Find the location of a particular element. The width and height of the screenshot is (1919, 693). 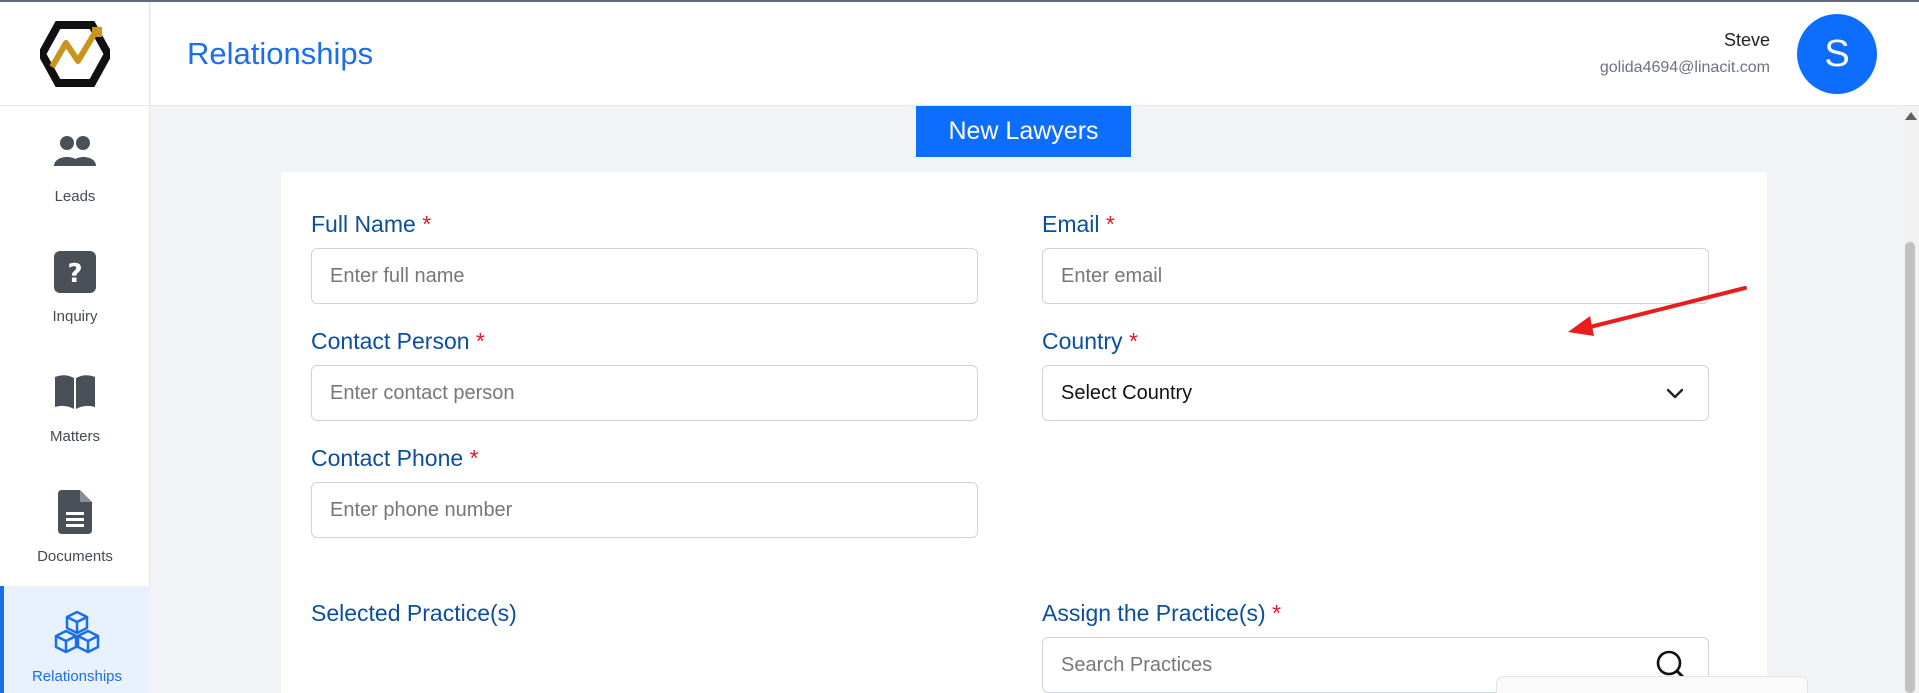

sidebar-item-label: Documents is located at coordinates (75, 556).